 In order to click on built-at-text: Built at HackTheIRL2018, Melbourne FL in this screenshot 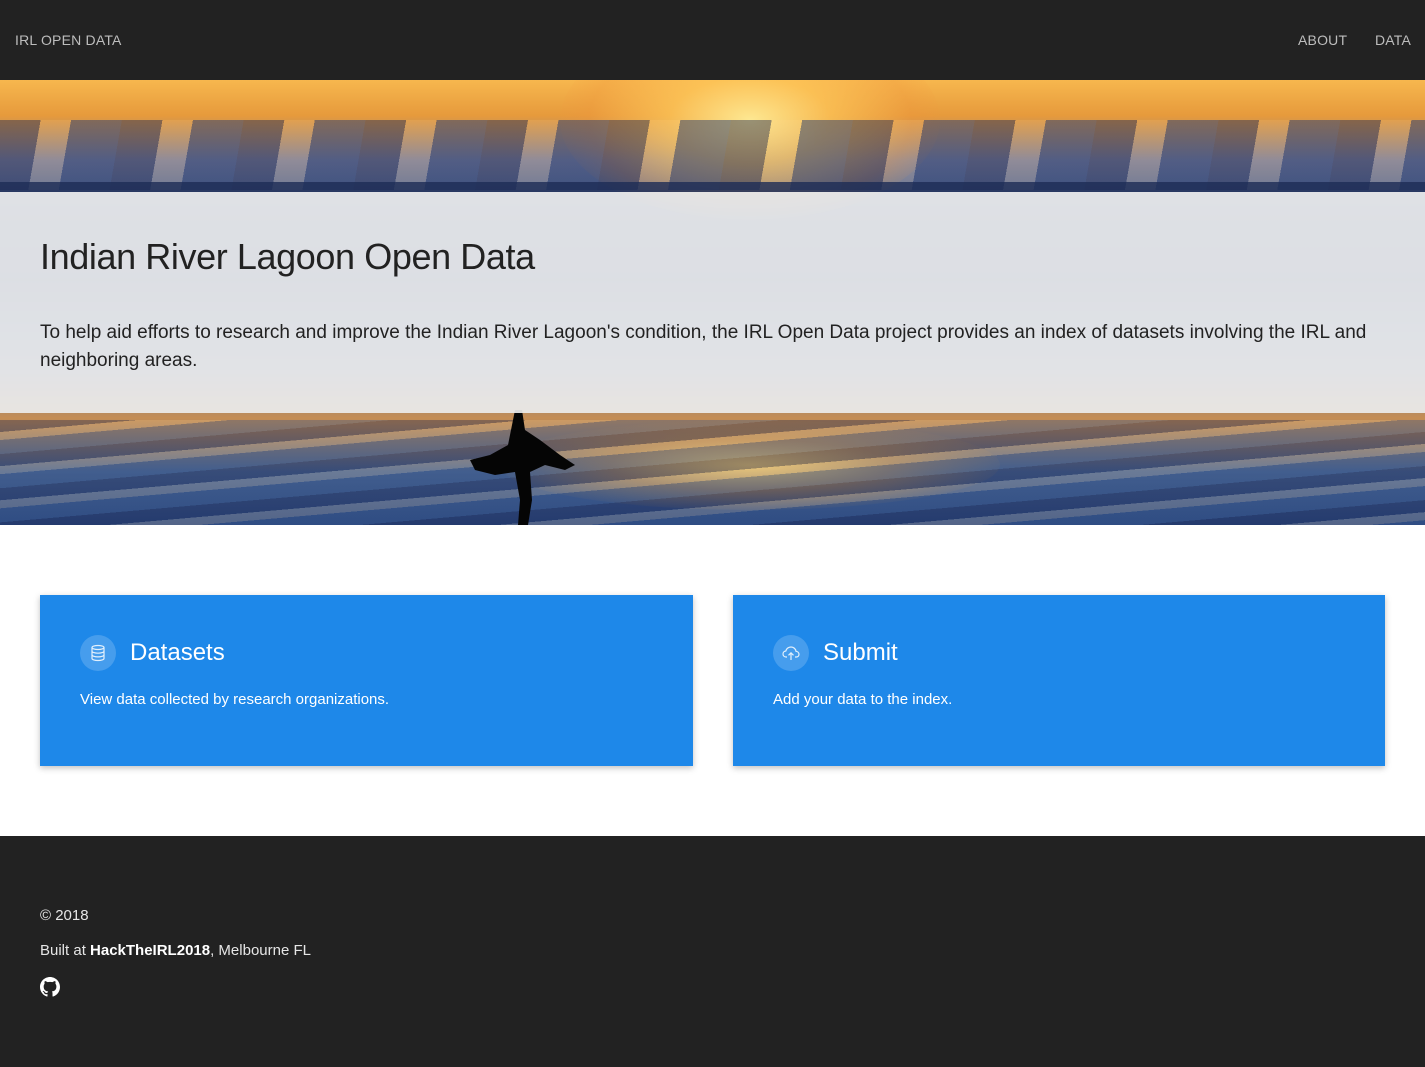, I will do `click(175, 950)`.